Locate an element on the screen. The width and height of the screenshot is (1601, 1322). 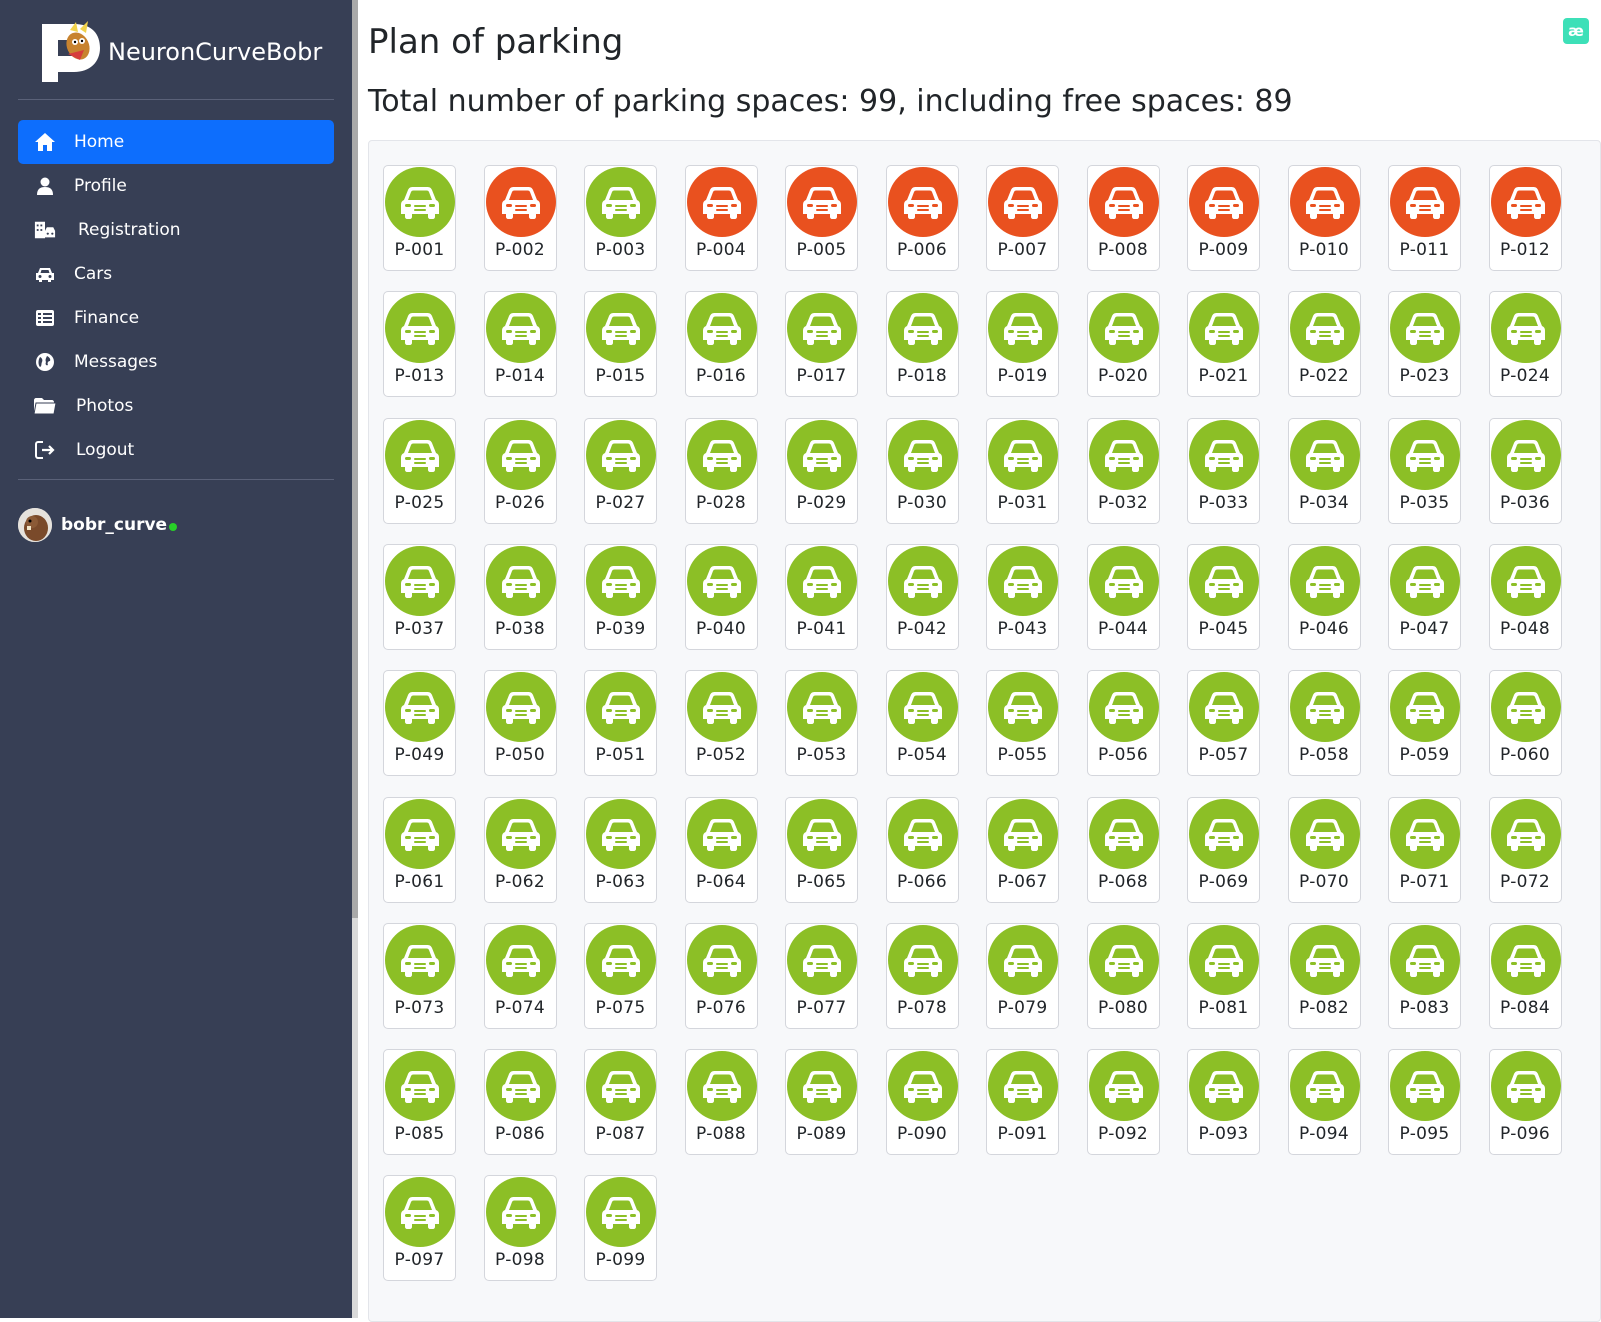
parking-space-p-032: P-032 is located at coordinates (1123, 470).